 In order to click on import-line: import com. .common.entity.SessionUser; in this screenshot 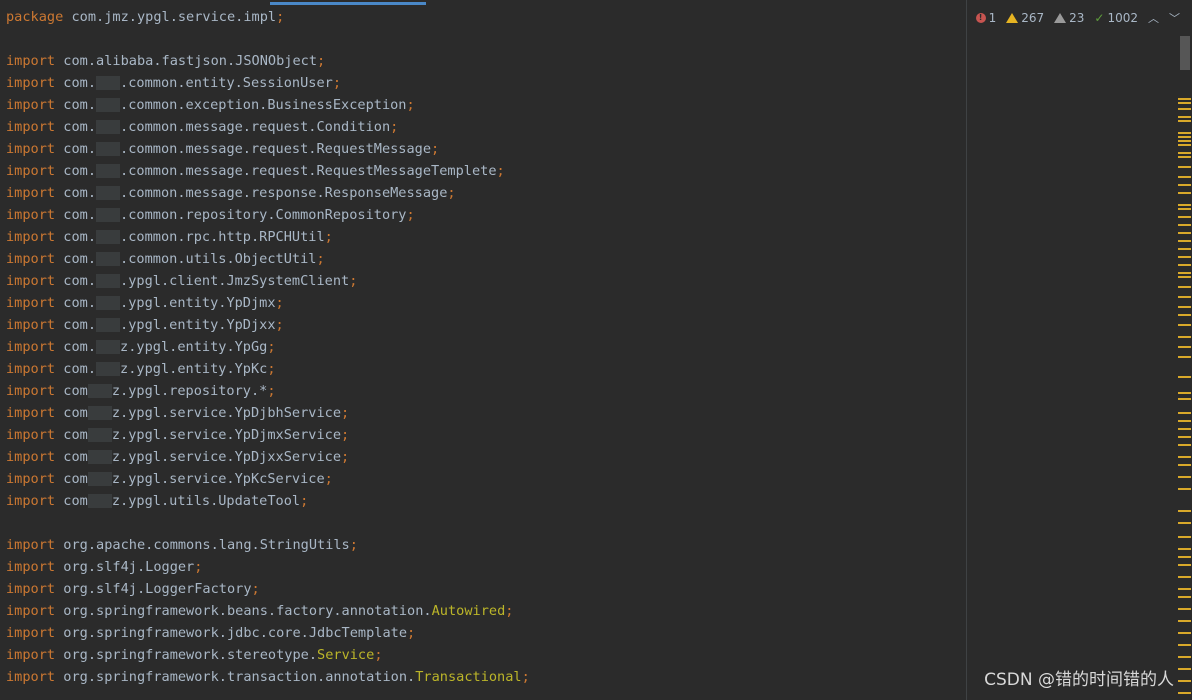, I will do `click(485, 83)`.